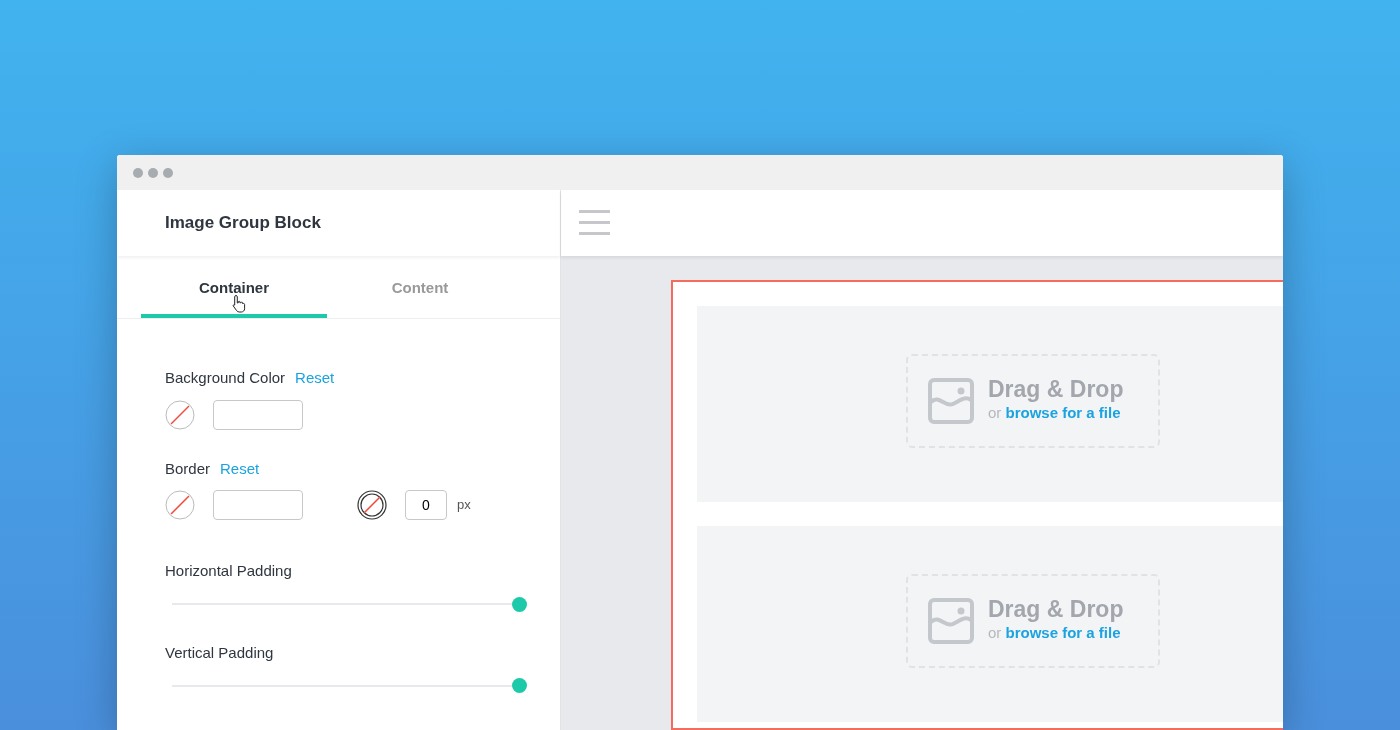 This screenshot has height=730, width=1400. Describe the element at coordinates (426, 505) in the screenshot. I see `border-width-field: 0` at that location.